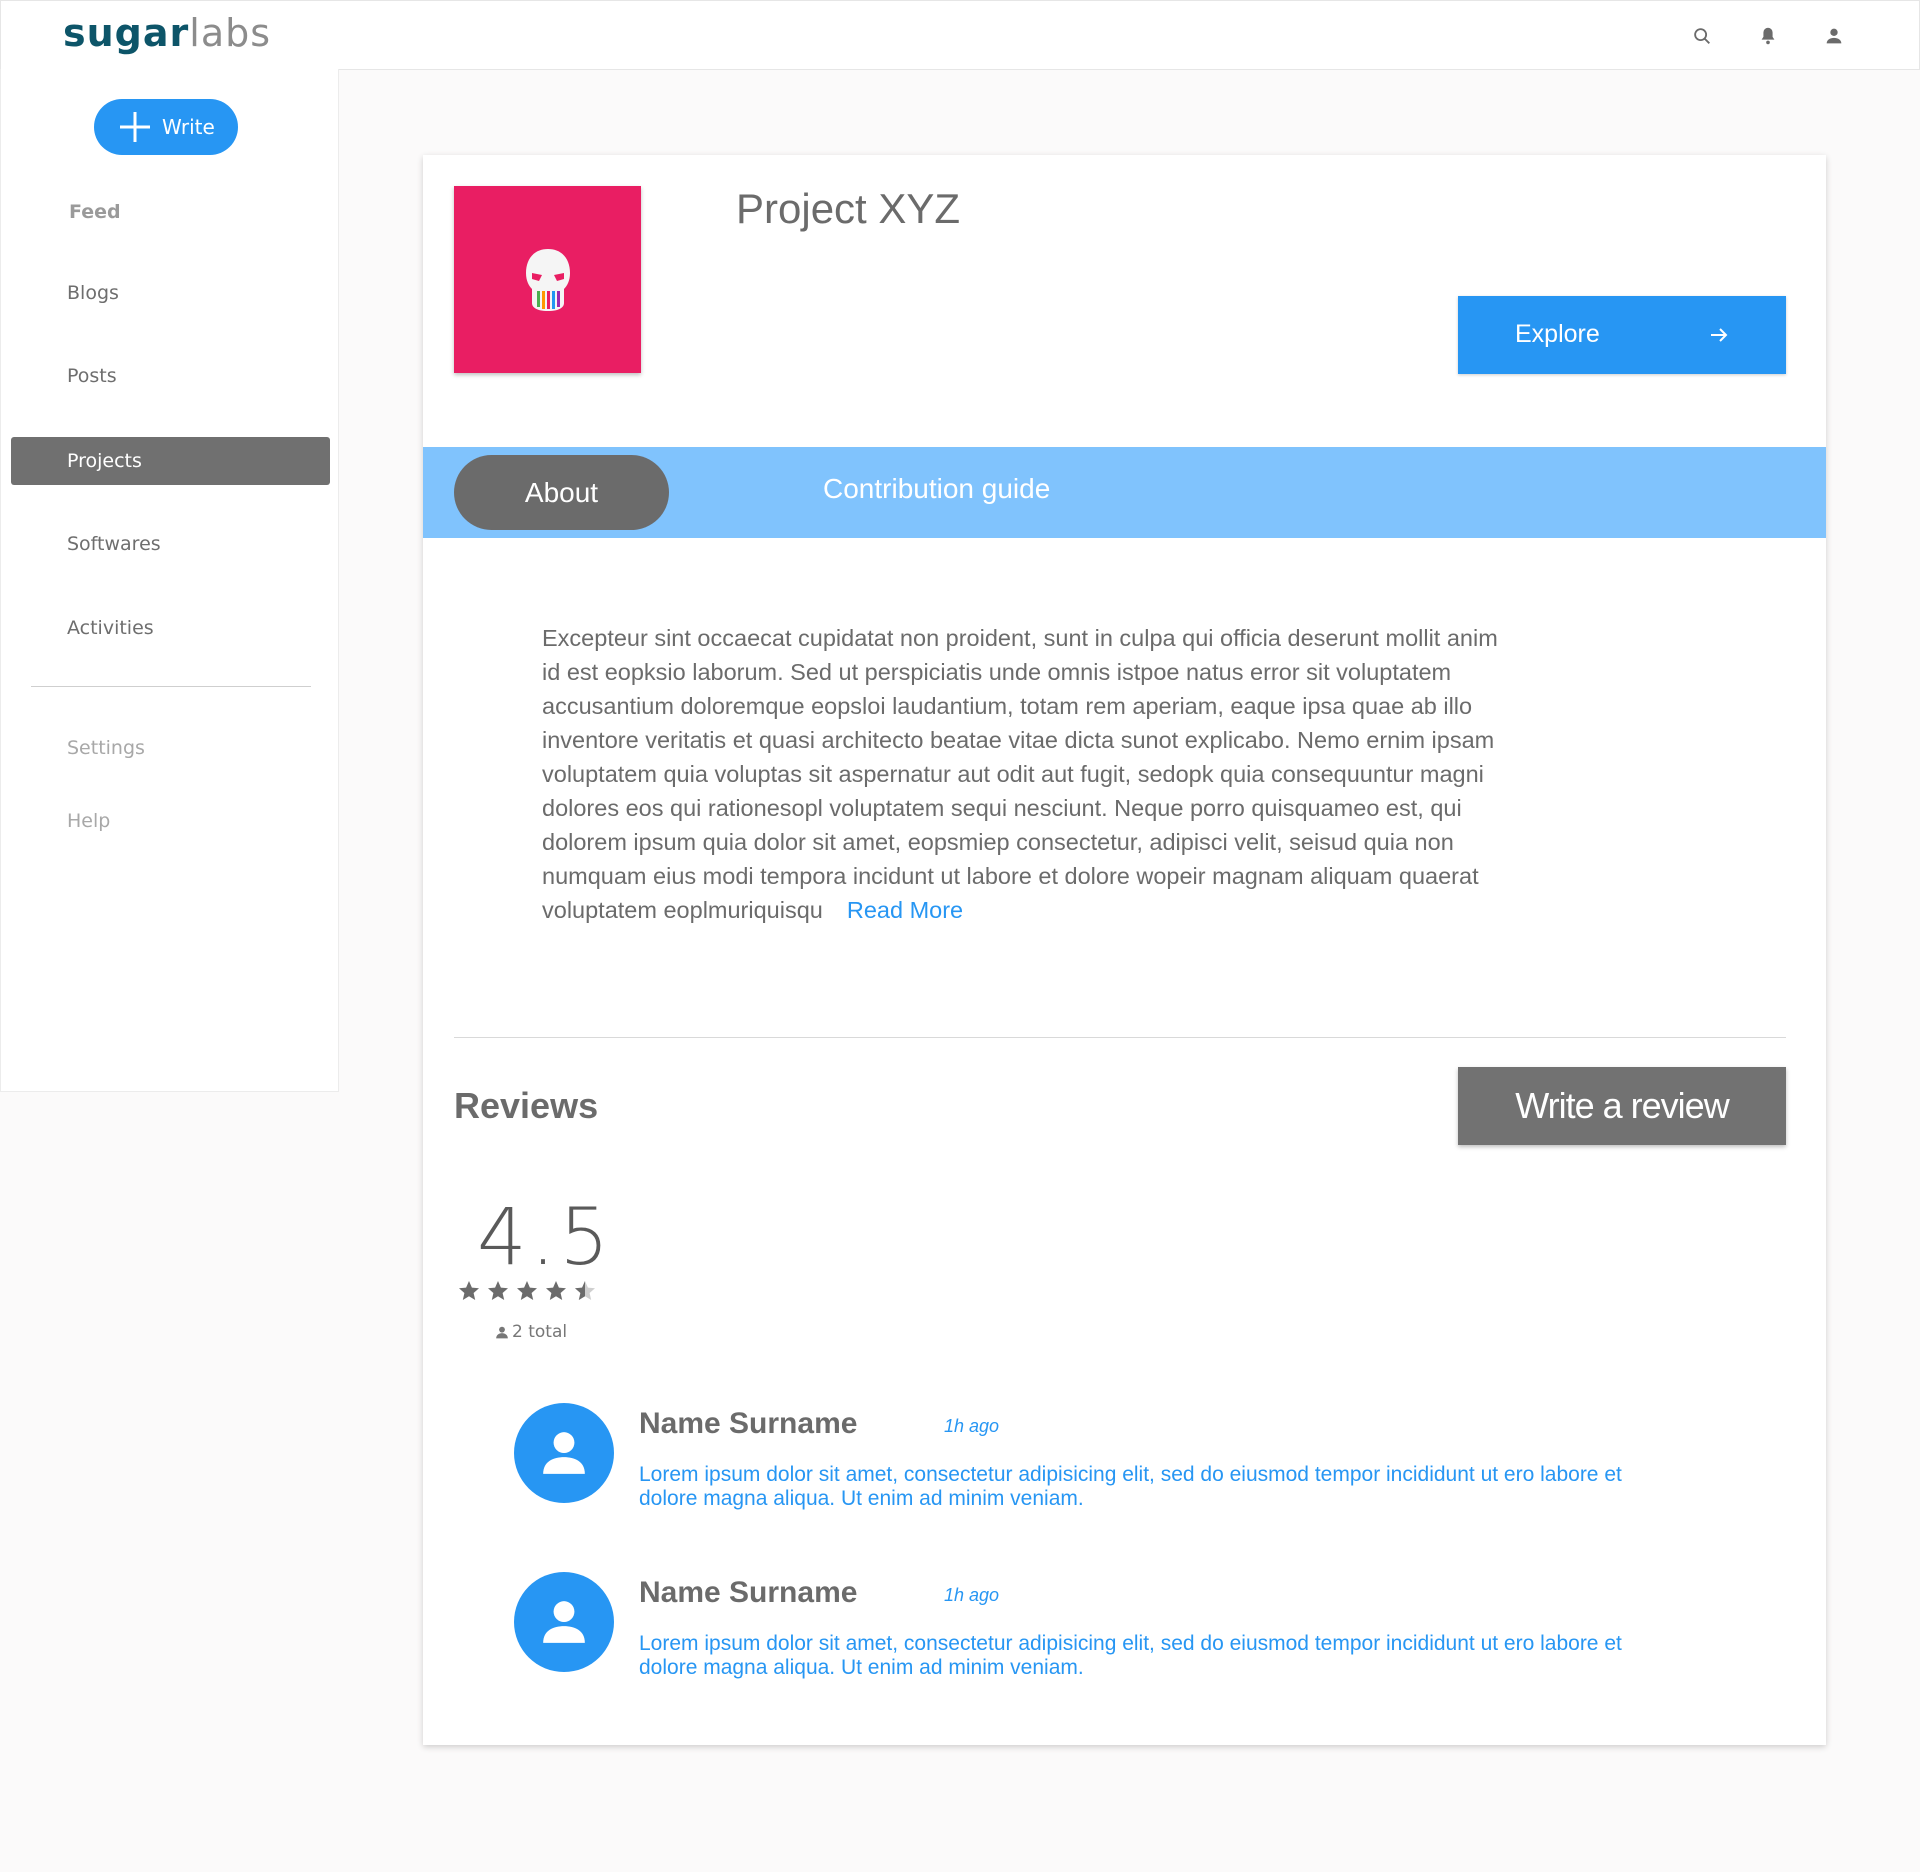 The image size is (1920, 1872). What do you see at coordinates (545, 1238) in the screenshot?
I see `rating-value: 4.5` at bounding box center [545, 1238].